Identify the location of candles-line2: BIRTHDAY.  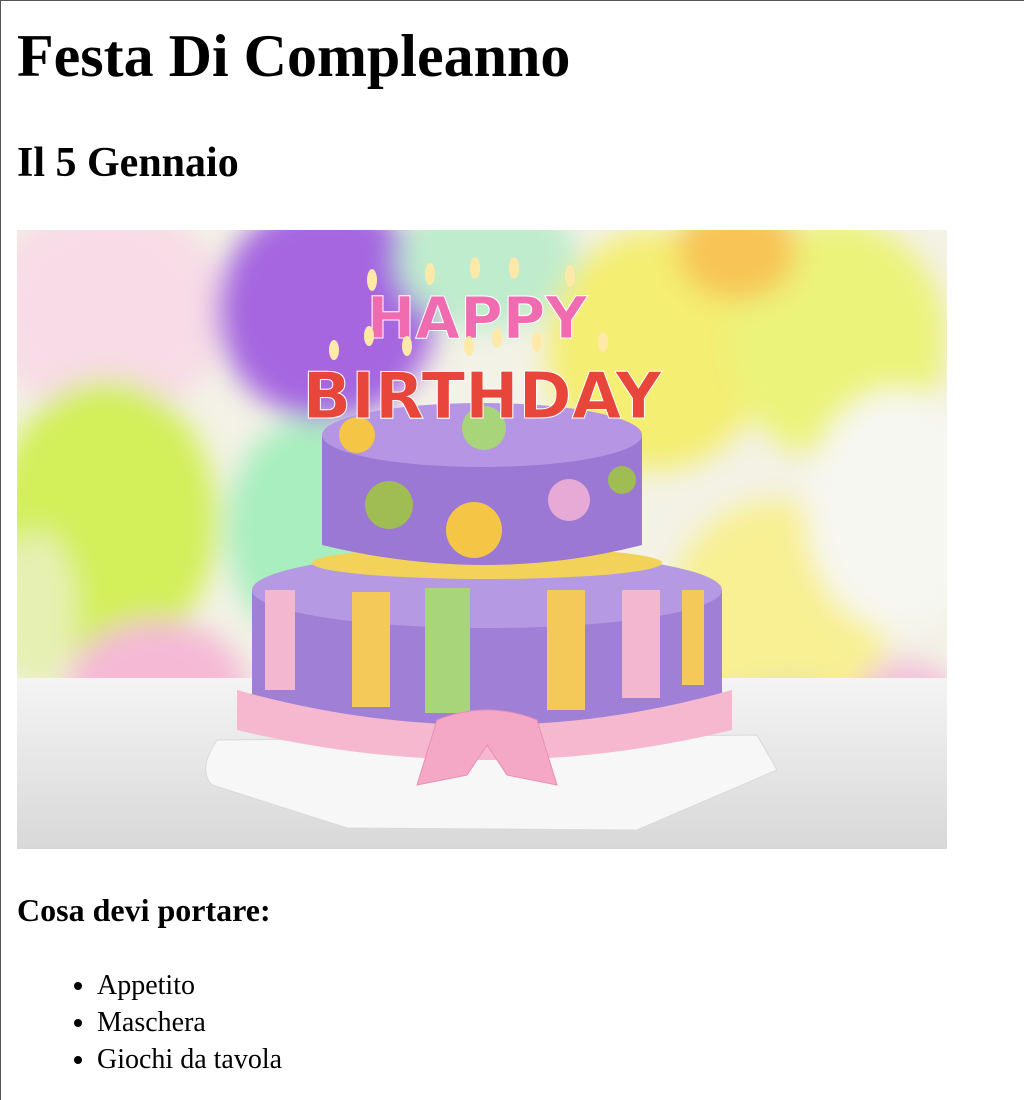
(482, 397).